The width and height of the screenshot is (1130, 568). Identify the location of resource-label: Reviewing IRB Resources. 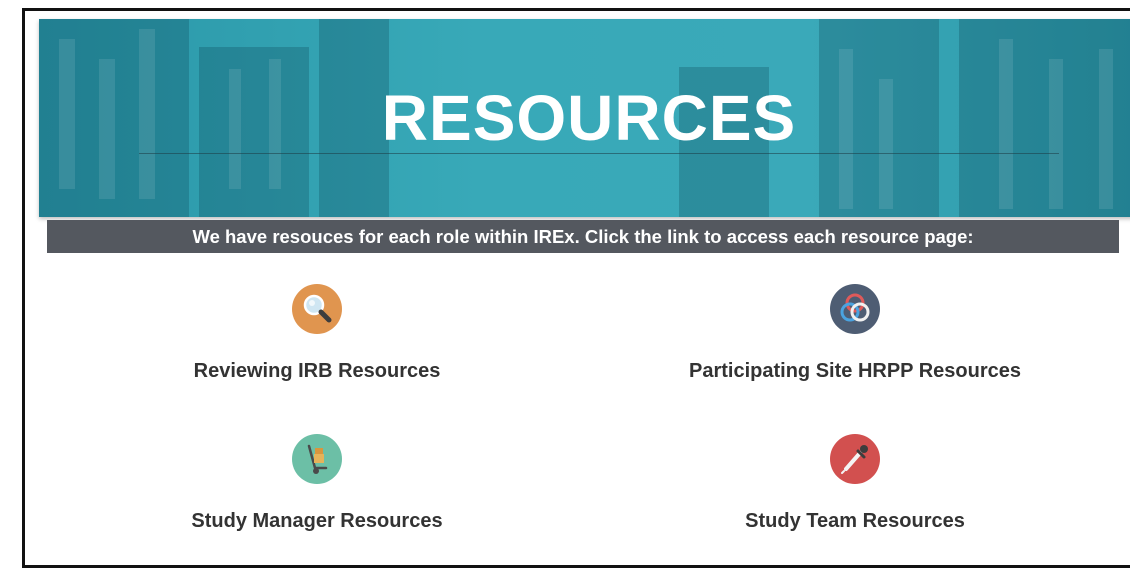
(317, 371).